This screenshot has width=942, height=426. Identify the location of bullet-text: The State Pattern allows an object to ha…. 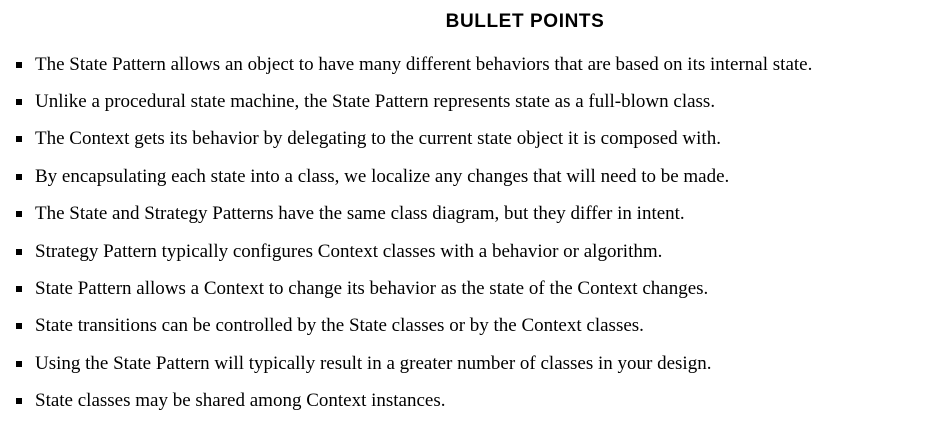
(424, 64).